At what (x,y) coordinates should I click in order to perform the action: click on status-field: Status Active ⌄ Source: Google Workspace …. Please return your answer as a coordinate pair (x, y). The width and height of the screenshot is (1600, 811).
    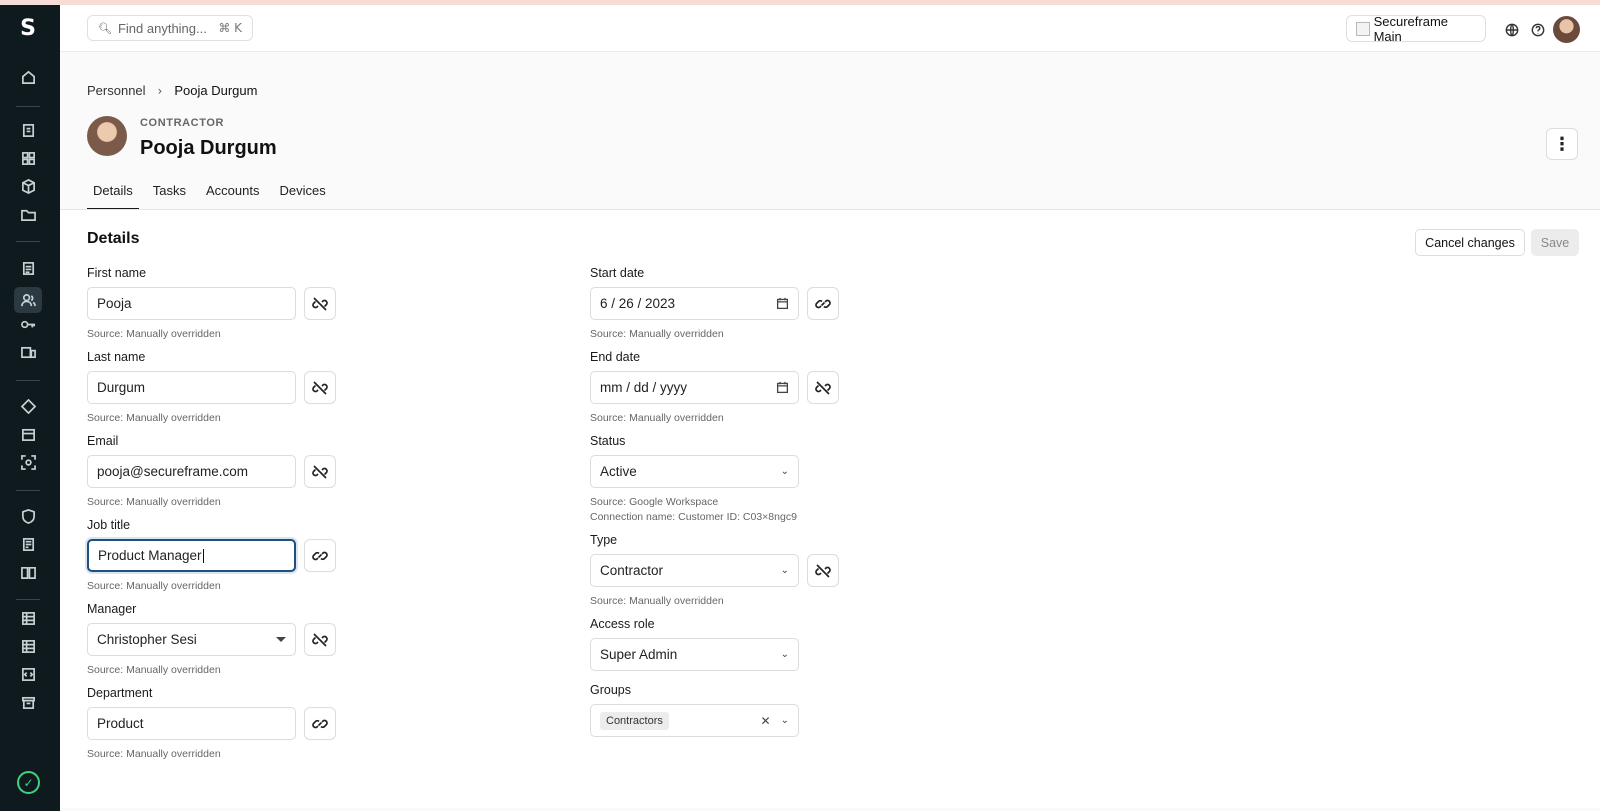
    Looking at the image, I should click on (720, 479).